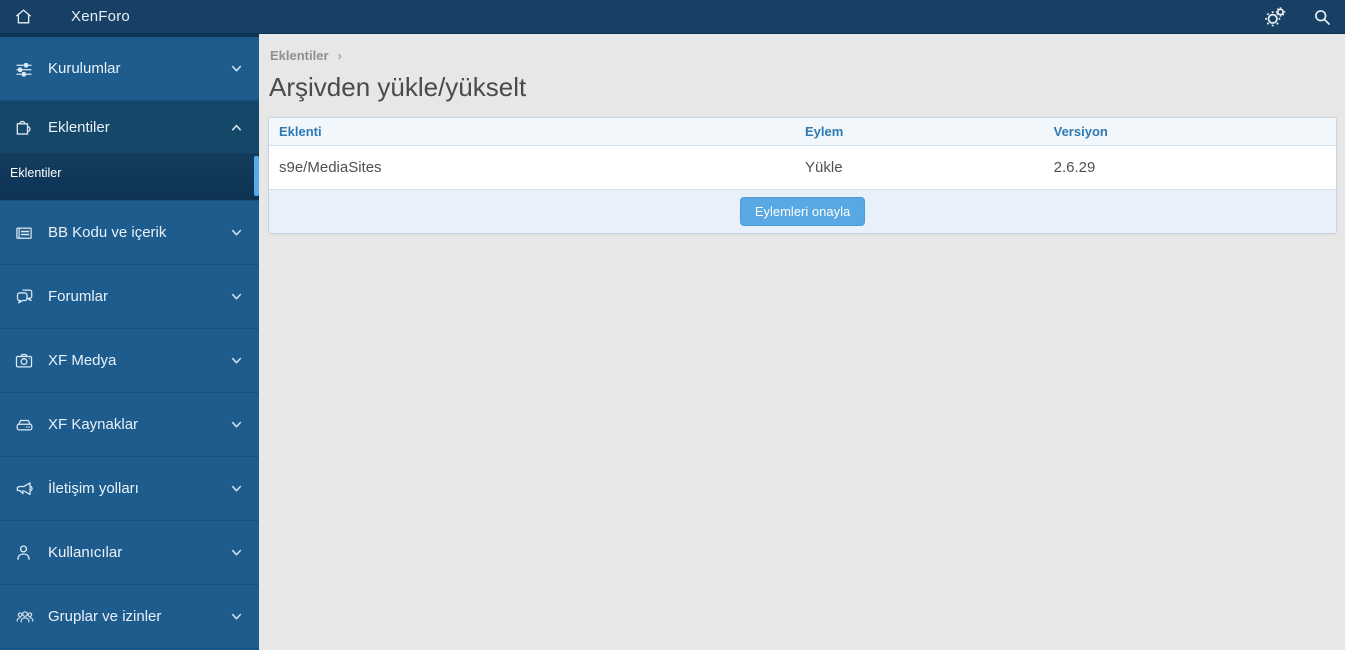 The height and width of the screenshot is (650, 1345). Describe the element at coordinates (129, 553) in the screenshot. I see `sidebar-item-kullanicilar: Kullanıcılar` at that location.